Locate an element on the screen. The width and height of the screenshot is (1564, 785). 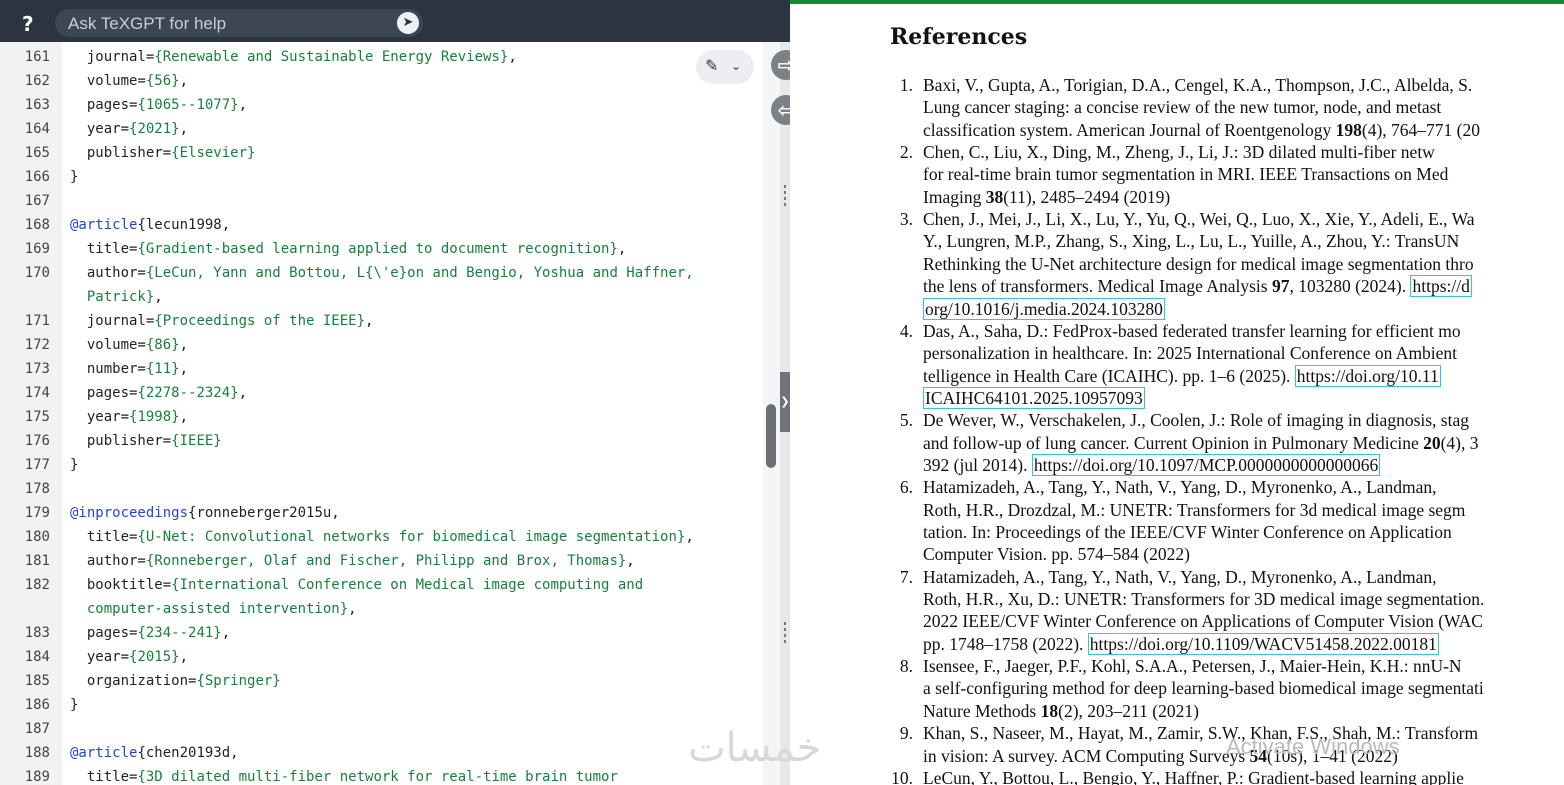
code-line: number={11}, is located at coordinates (129, 369).